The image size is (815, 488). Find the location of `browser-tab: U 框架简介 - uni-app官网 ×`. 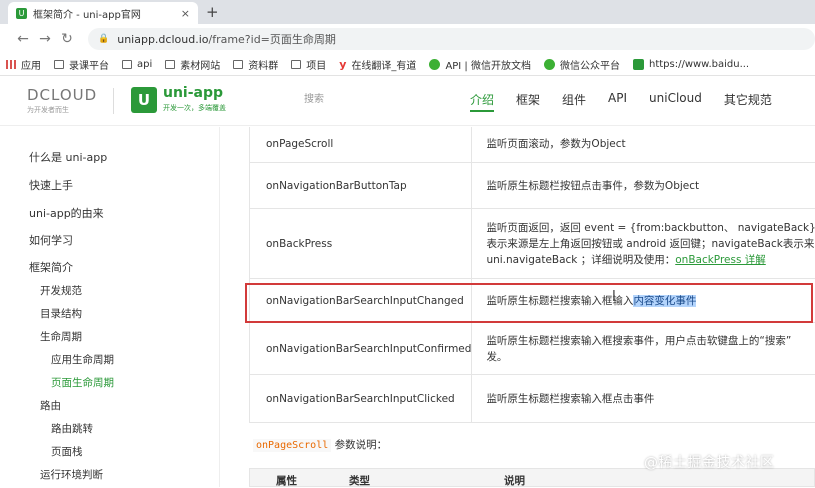

browser-tab: U 框架简介 - uni-app官网 × is located at coordinates (103, 13).